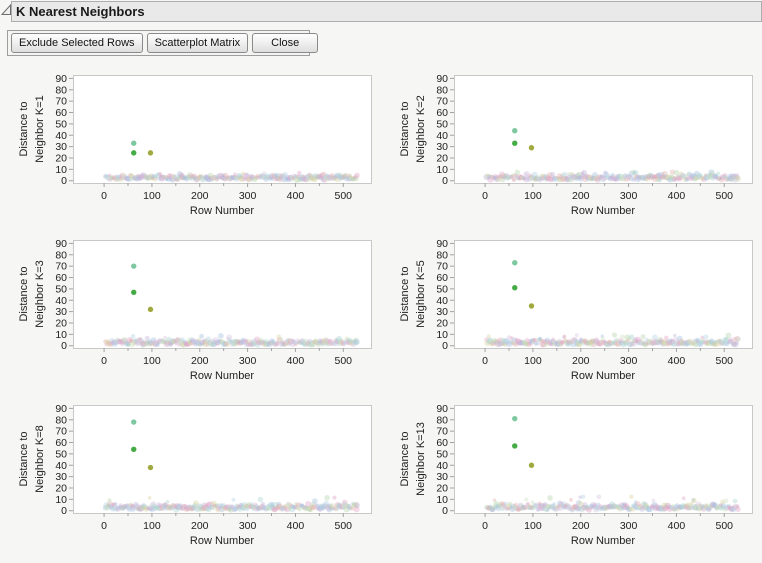  I want to click on page-title: K Nearest Neighbors, so click(80, 11).